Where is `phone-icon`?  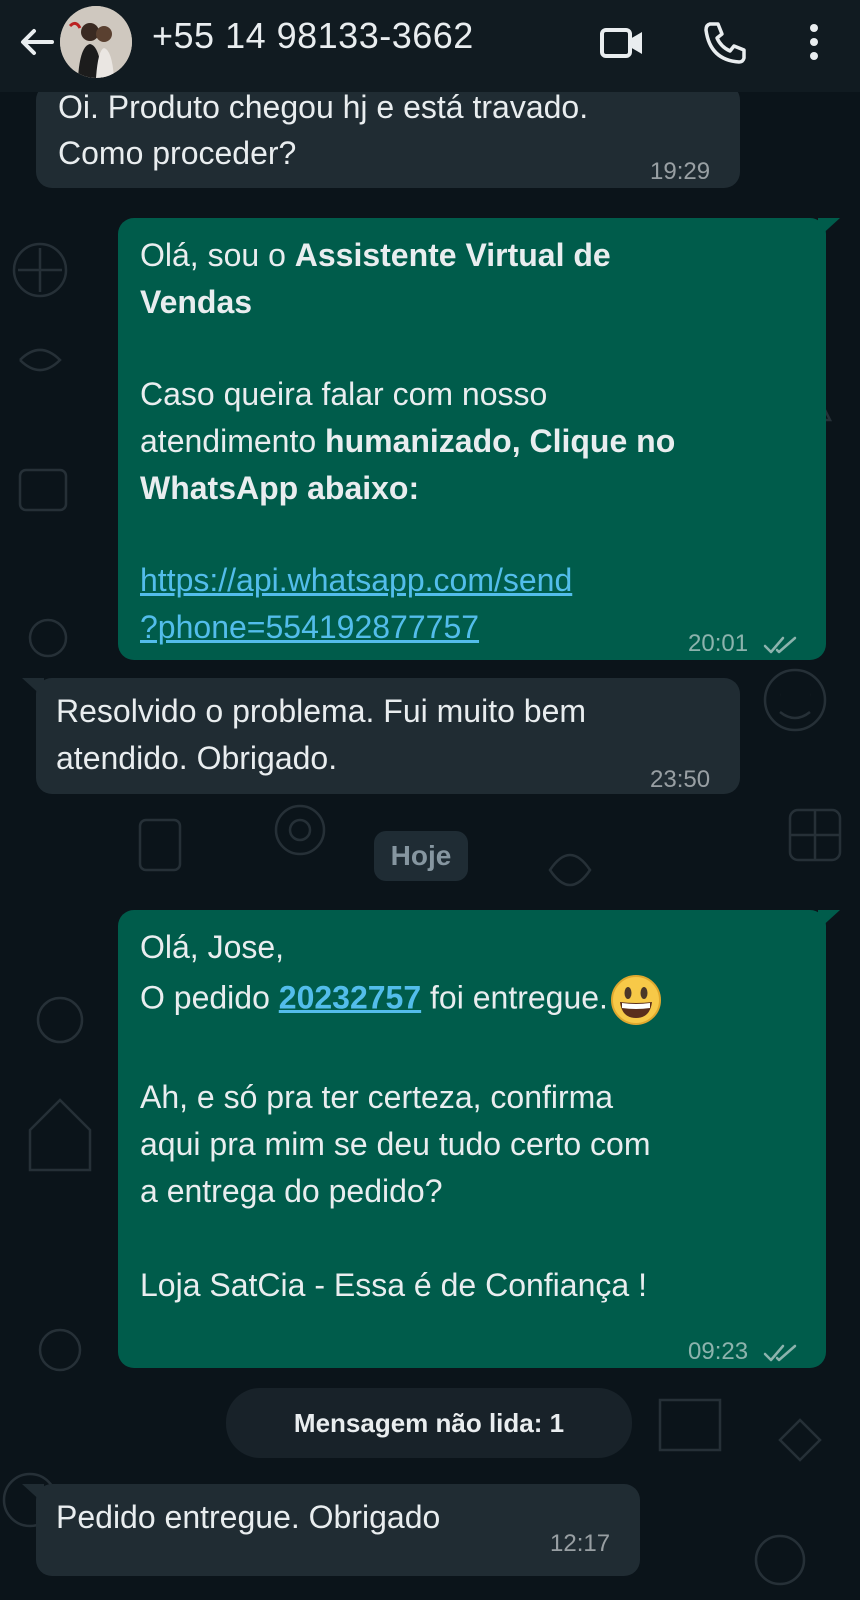 phone-icon is located at coordinates (724, 42).